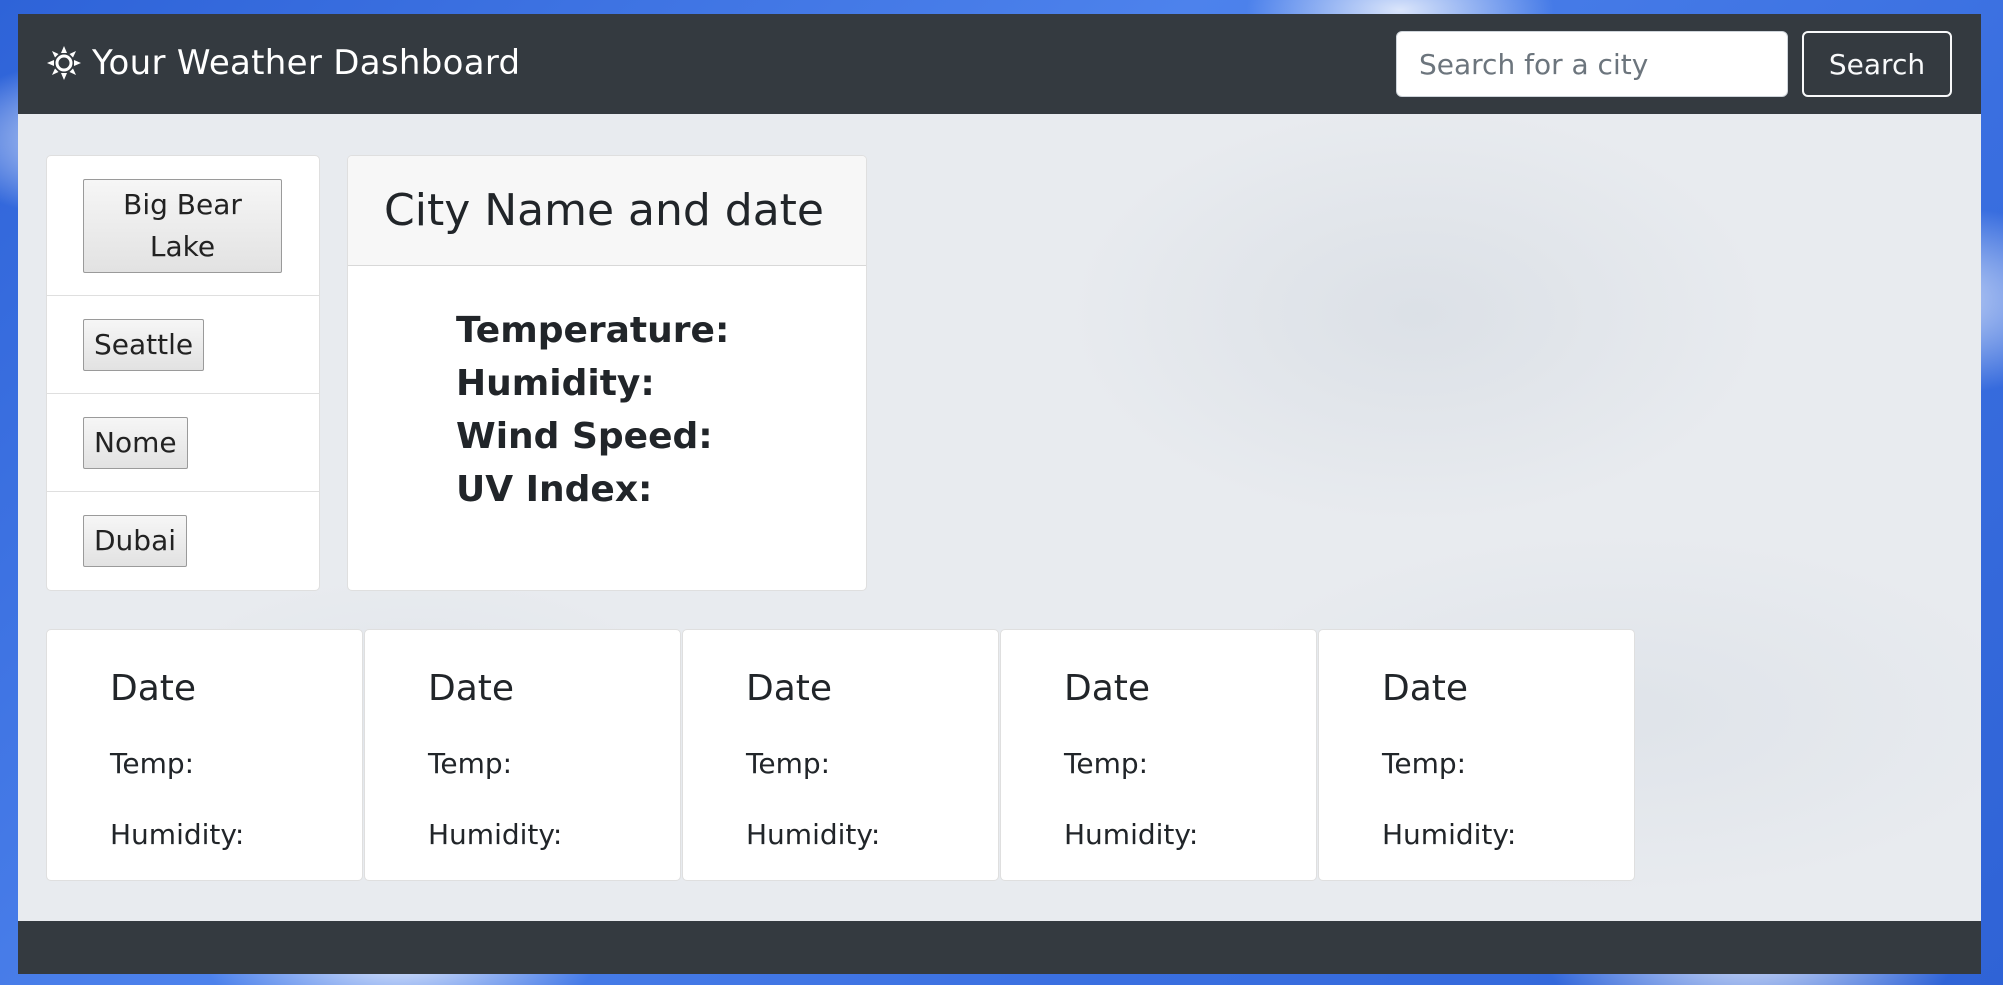 The image size is (2003, 985). Describe the element at coordinates (999, 64) in the screenshot. I see `navbar: Your Weather Dashboard Search` at that location.